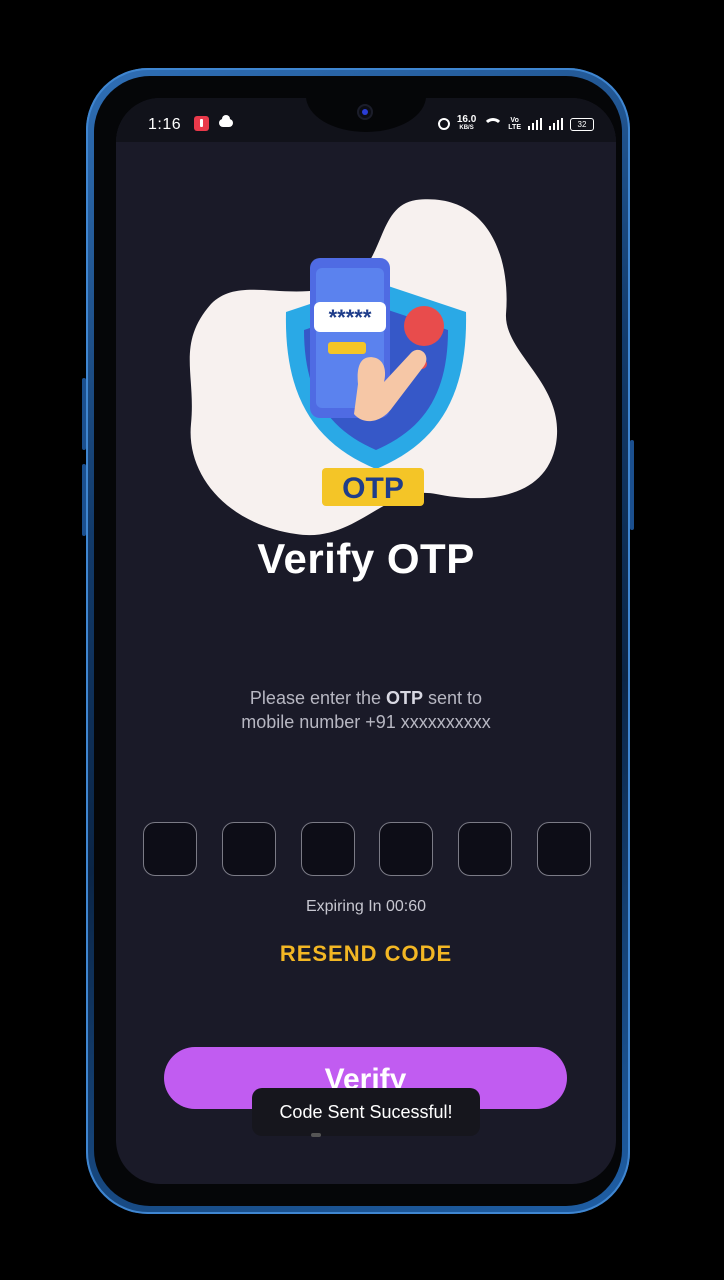  What do you see at coordinates (453, 698) in the screenshot?
I see `instruction-suffix: sent to` at bounding box center [453, 698].